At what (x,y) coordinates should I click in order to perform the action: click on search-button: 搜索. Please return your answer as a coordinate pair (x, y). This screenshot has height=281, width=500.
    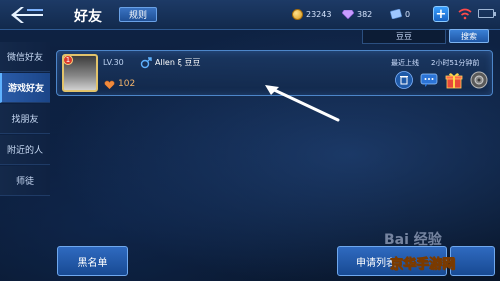
    Looking at the image, I should click on (469, 36).